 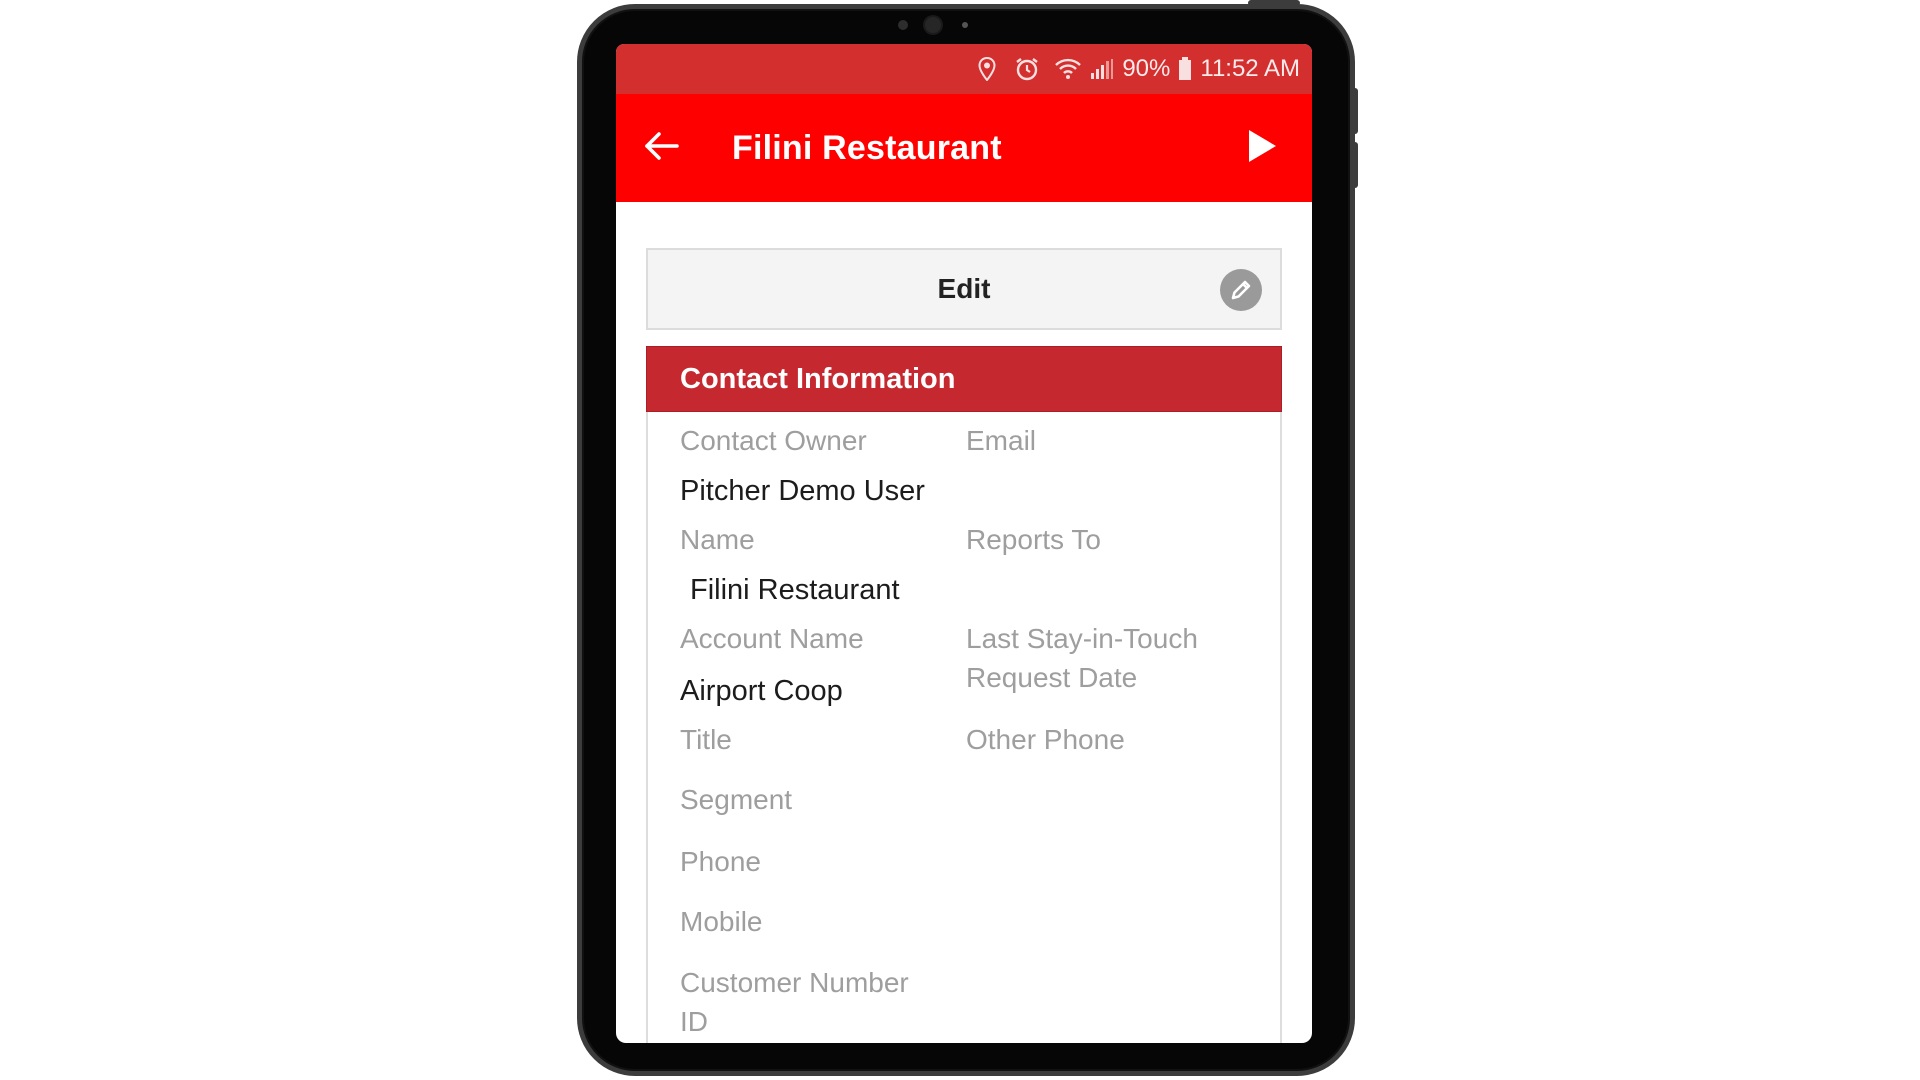 I want to click on volume-down-button, so click(x=1354, y=165).